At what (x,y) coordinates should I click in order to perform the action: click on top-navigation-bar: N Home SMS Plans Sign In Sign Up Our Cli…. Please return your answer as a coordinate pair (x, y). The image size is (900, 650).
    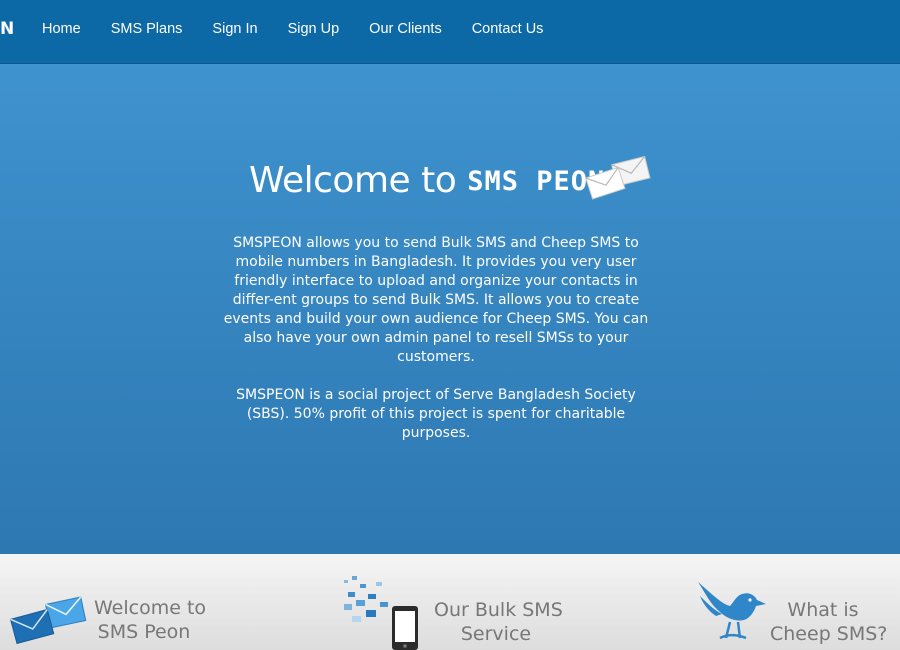
    Looking at the image, I should click on (450, 32).